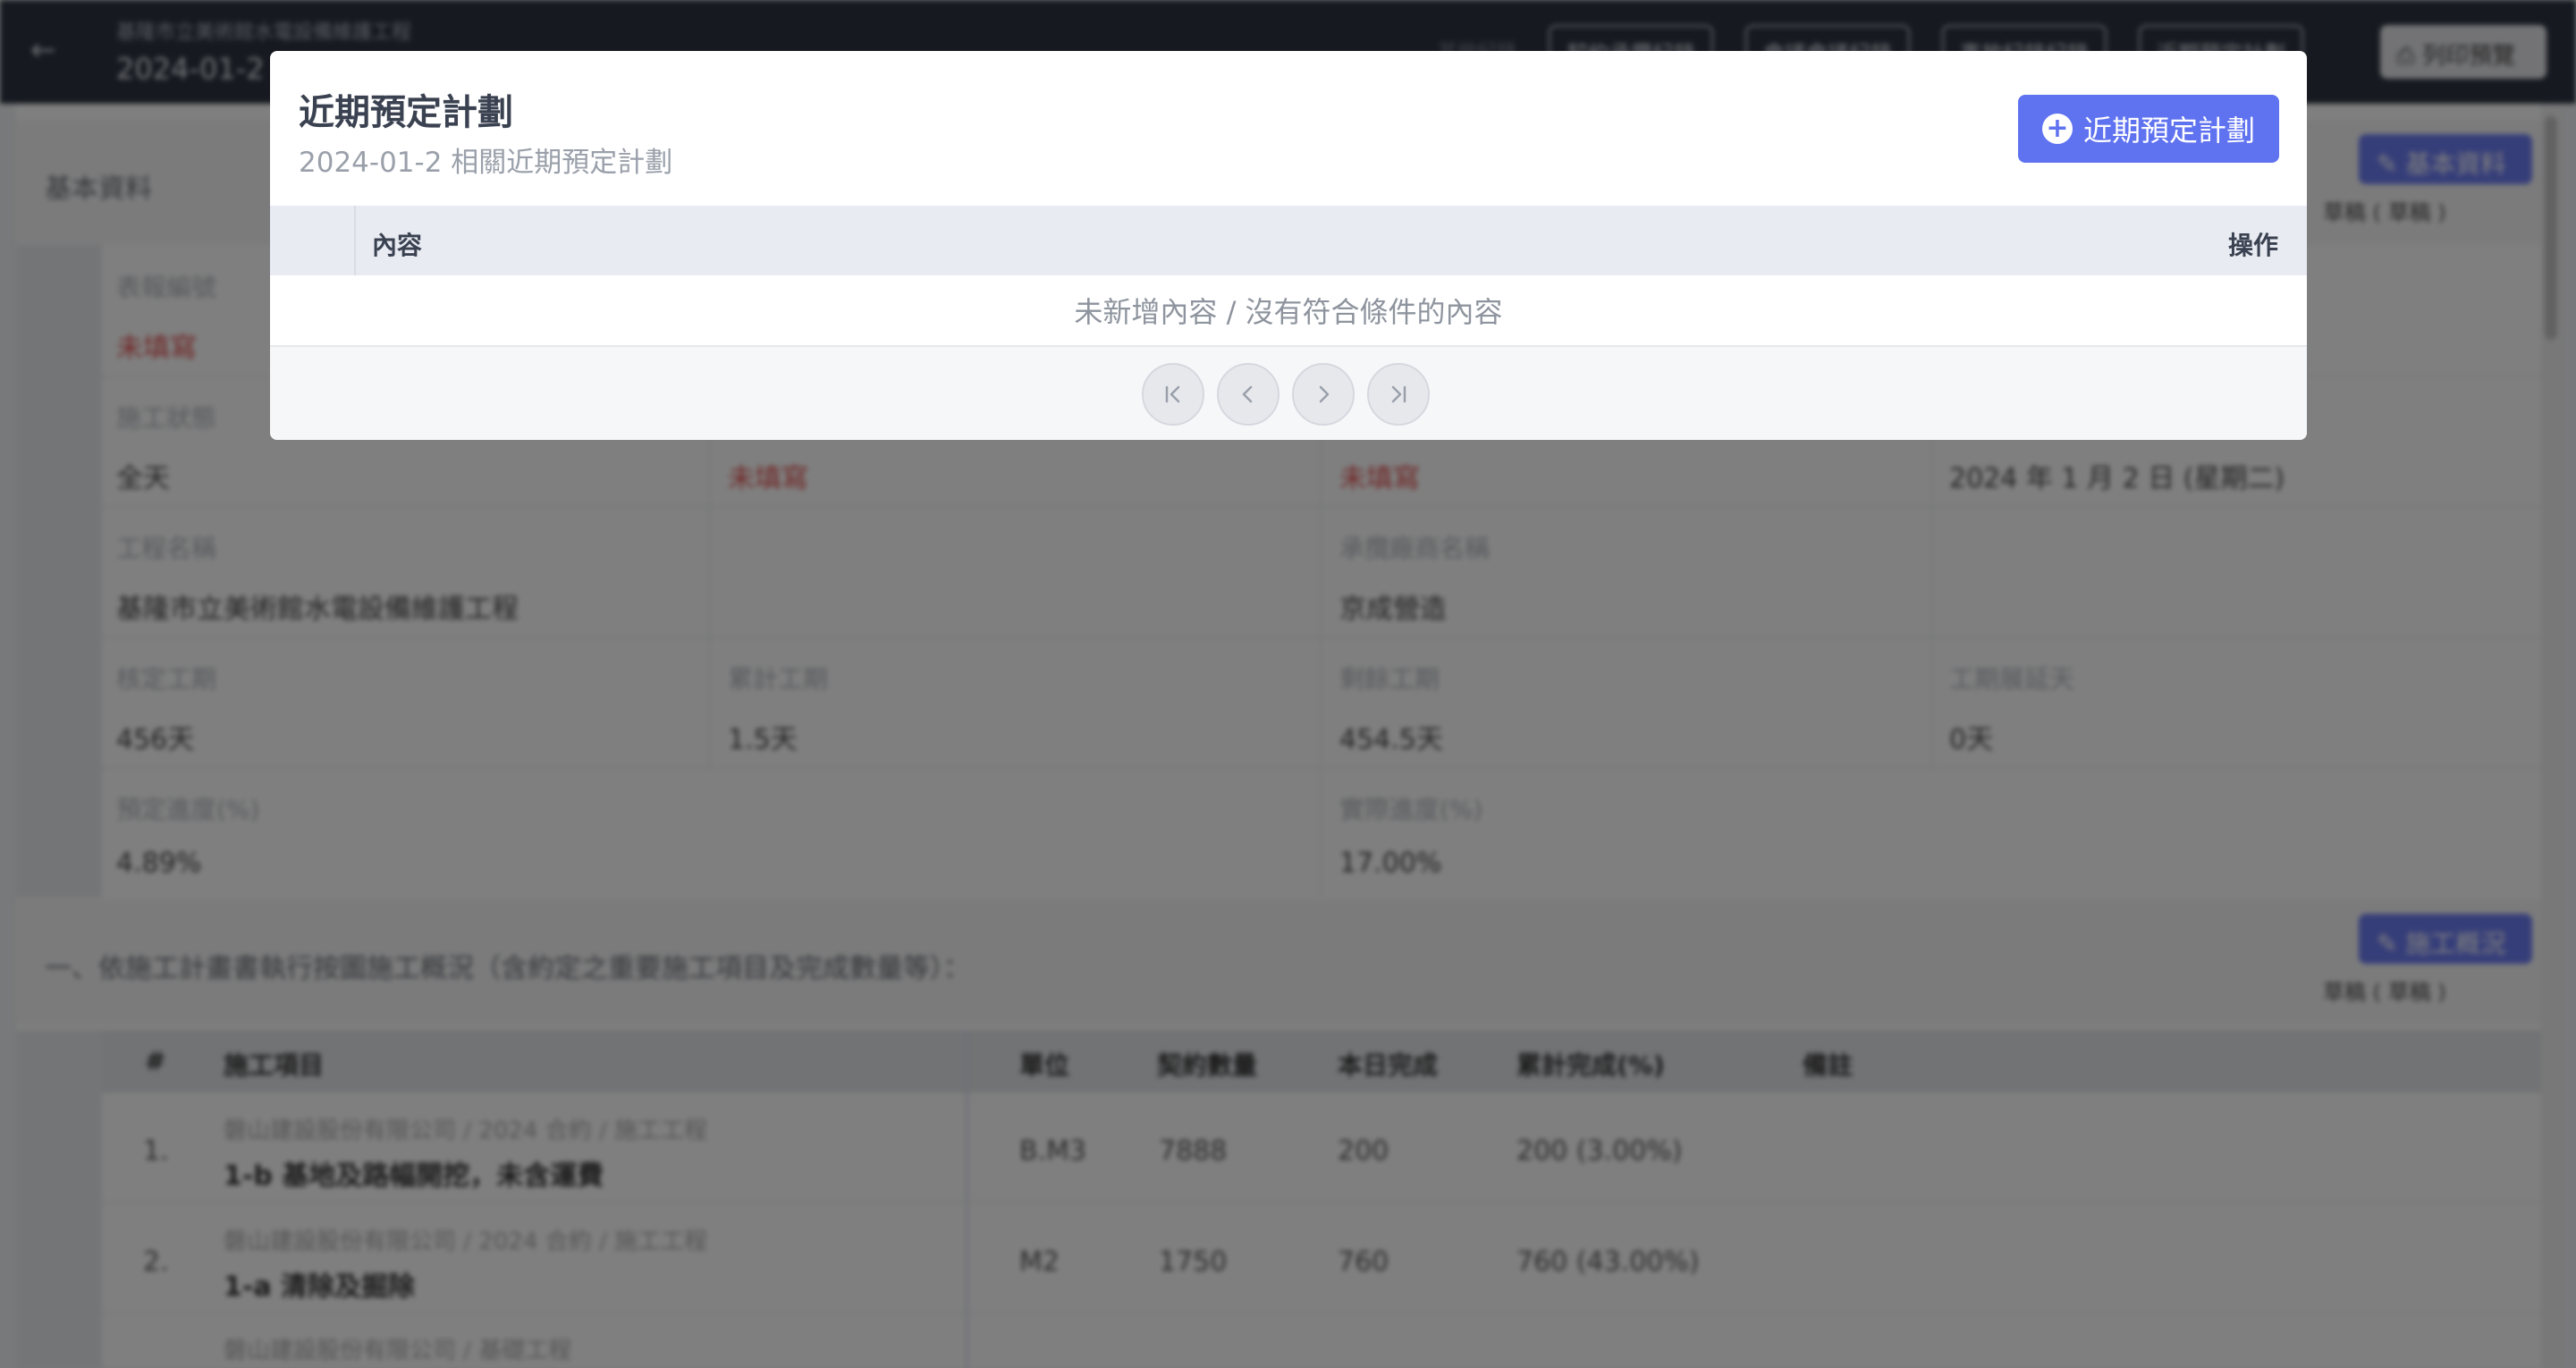 This screenshot has width=2576, height=1368. What do you see at coordinates (1288, 311) in the screenshot?
I see `empty-state-text: 未新增內容 / 沒有符合條件的內容` at bounding box center [1288, 311].